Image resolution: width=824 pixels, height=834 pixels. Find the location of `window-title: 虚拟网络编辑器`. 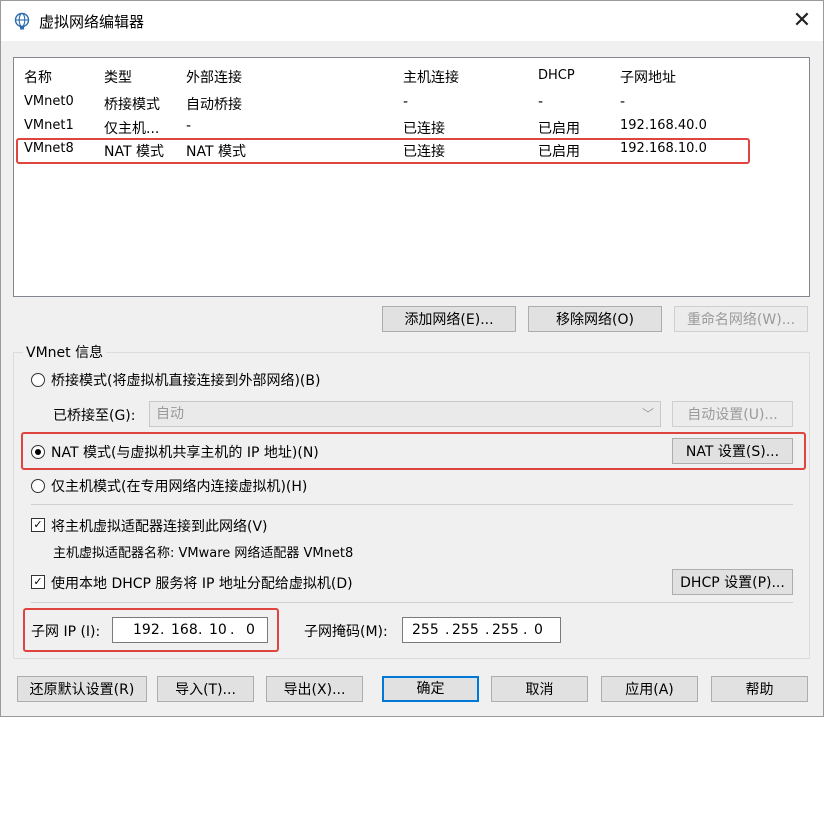

window-title: 虚拟网络编辑器 is located at coordinates (92, 22).